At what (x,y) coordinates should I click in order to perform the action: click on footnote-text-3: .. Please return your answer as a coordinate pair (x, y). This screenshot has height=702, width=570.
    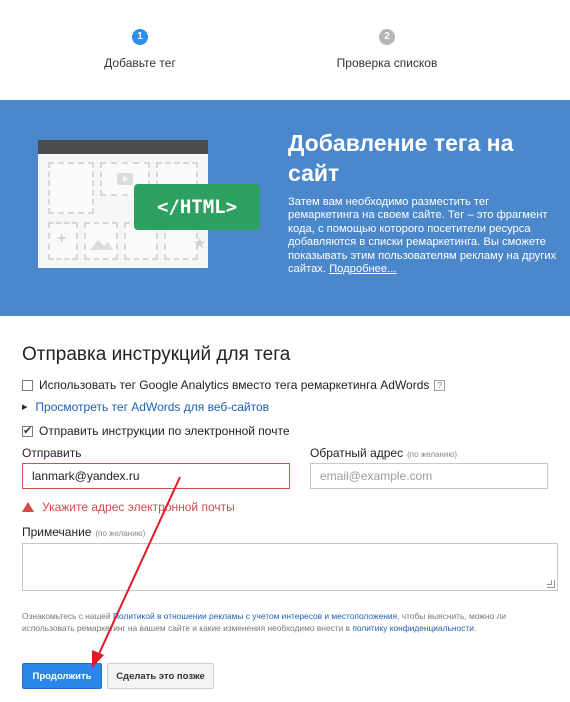
    Looking at the image, I should click on (475, 627).